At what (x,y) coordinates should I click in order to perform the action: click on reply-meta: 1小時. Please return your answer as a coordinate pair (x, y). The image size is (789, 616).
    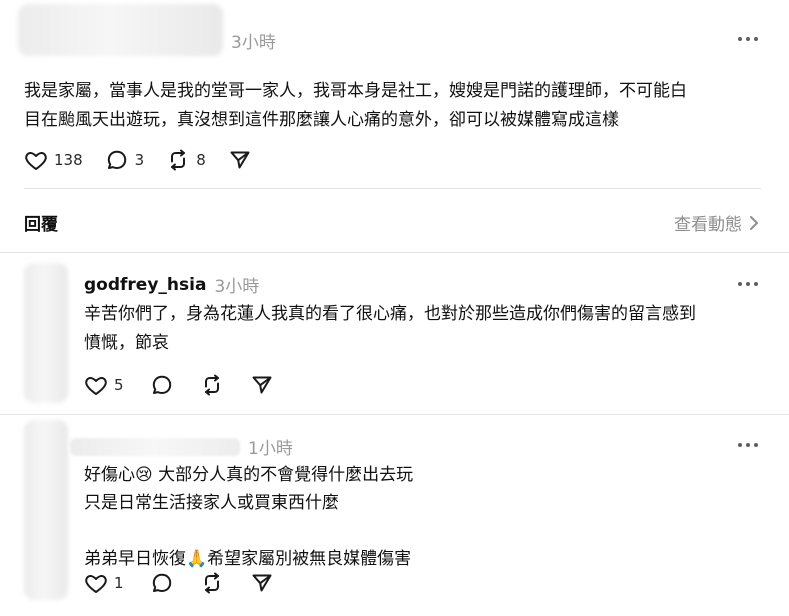
    Looking at the image, I should click on (181, 446).